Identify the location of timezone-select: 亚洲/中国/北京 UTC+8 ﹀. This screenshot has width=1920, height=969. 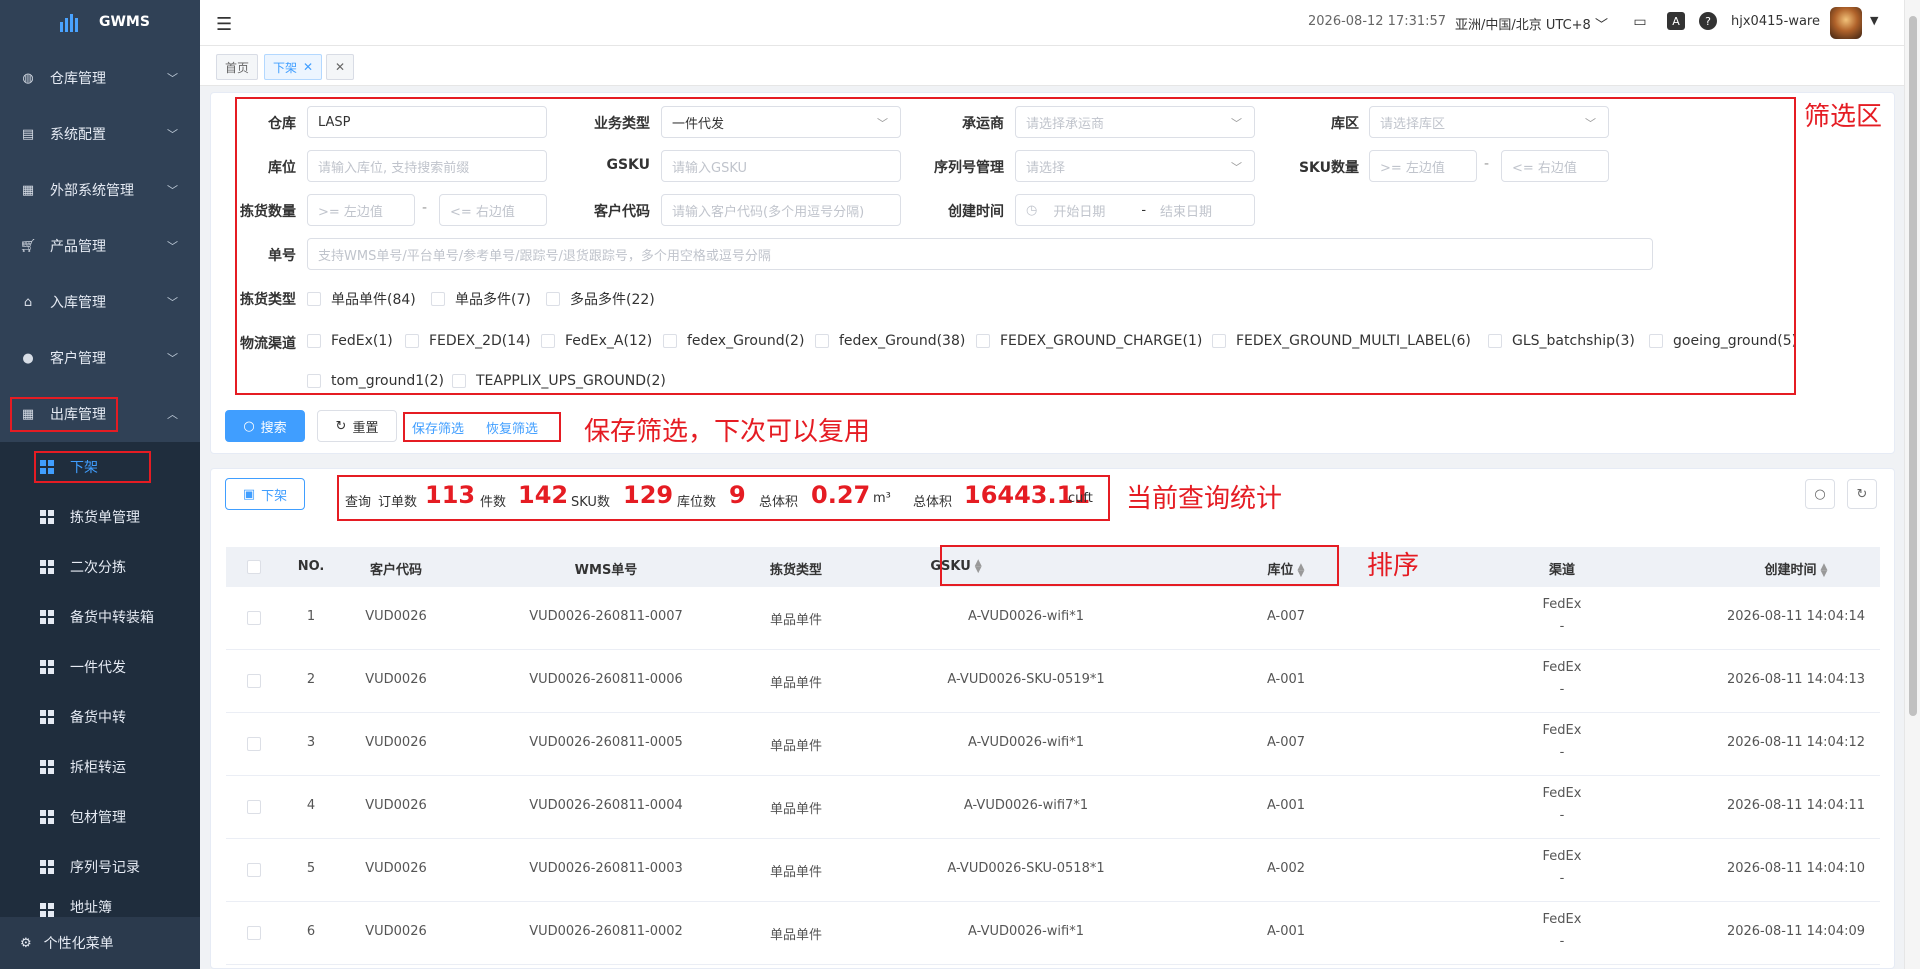
(1531, 23).